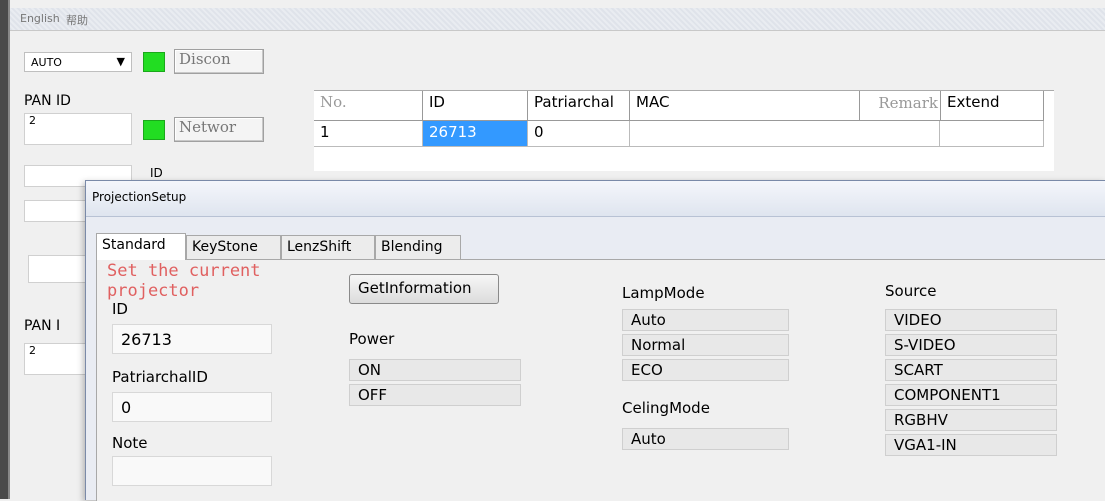 This screenshot has width=1105, height=501. I want to click on pan-id-label-2: PAN I, so click(42, 326).